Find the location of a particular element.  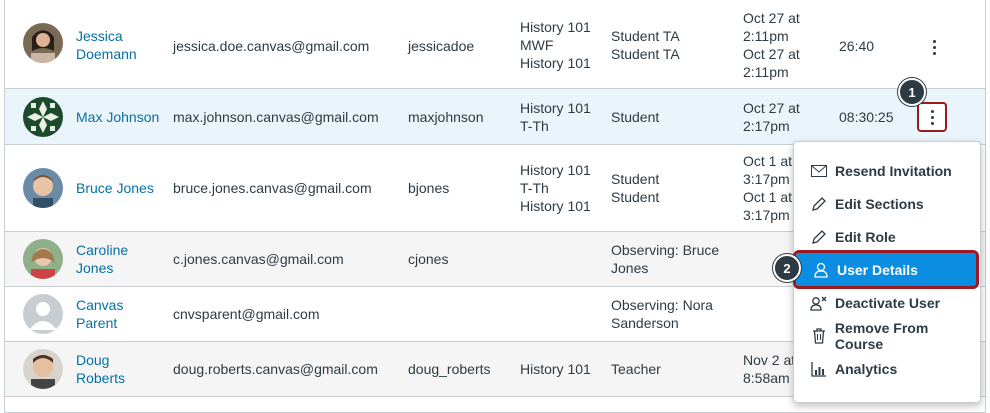

step-callout-2: 2 is located at coordinates (787, 268).